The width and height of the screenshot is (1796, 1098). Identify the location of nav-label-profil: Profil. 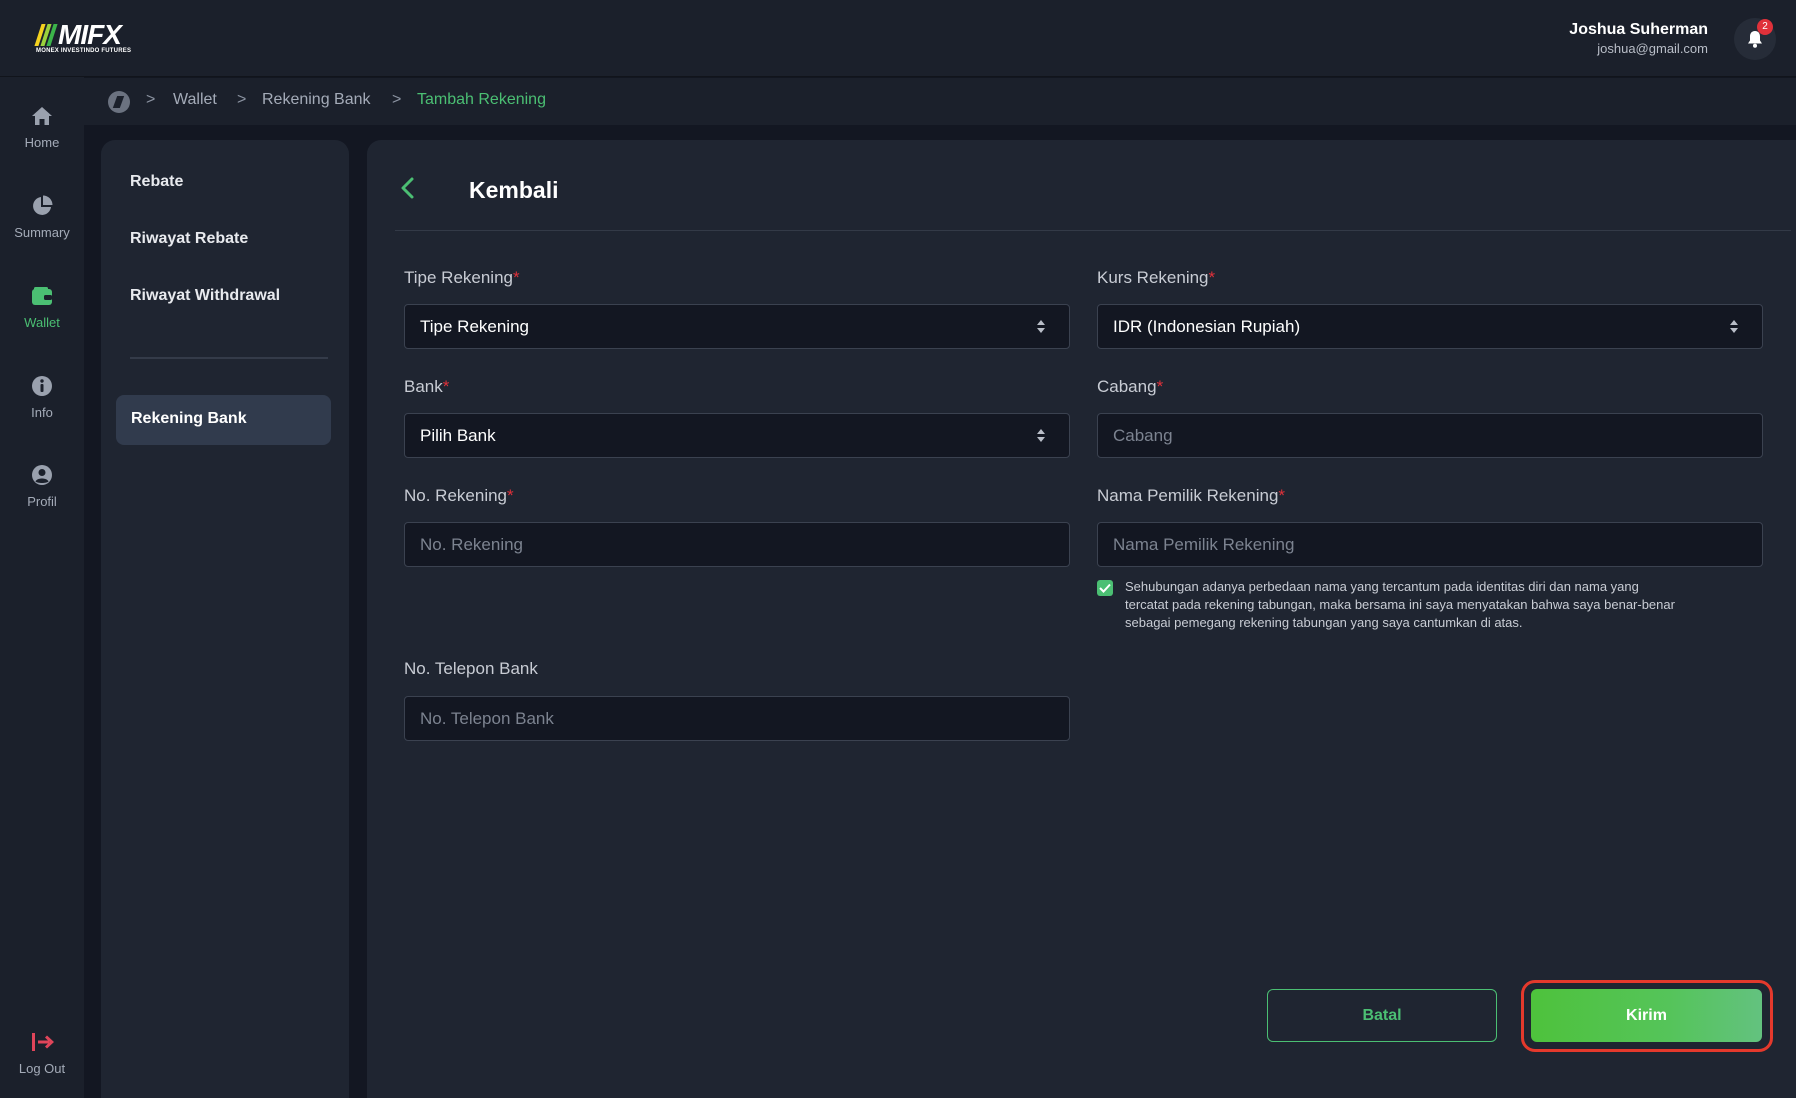
(42, 501).